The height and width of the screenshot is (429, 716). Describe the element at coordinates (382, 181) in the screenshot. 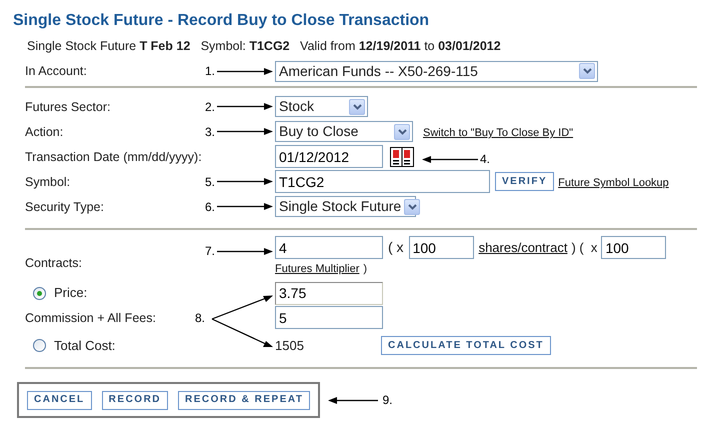

I see `input-field: T1CG2` at that location.